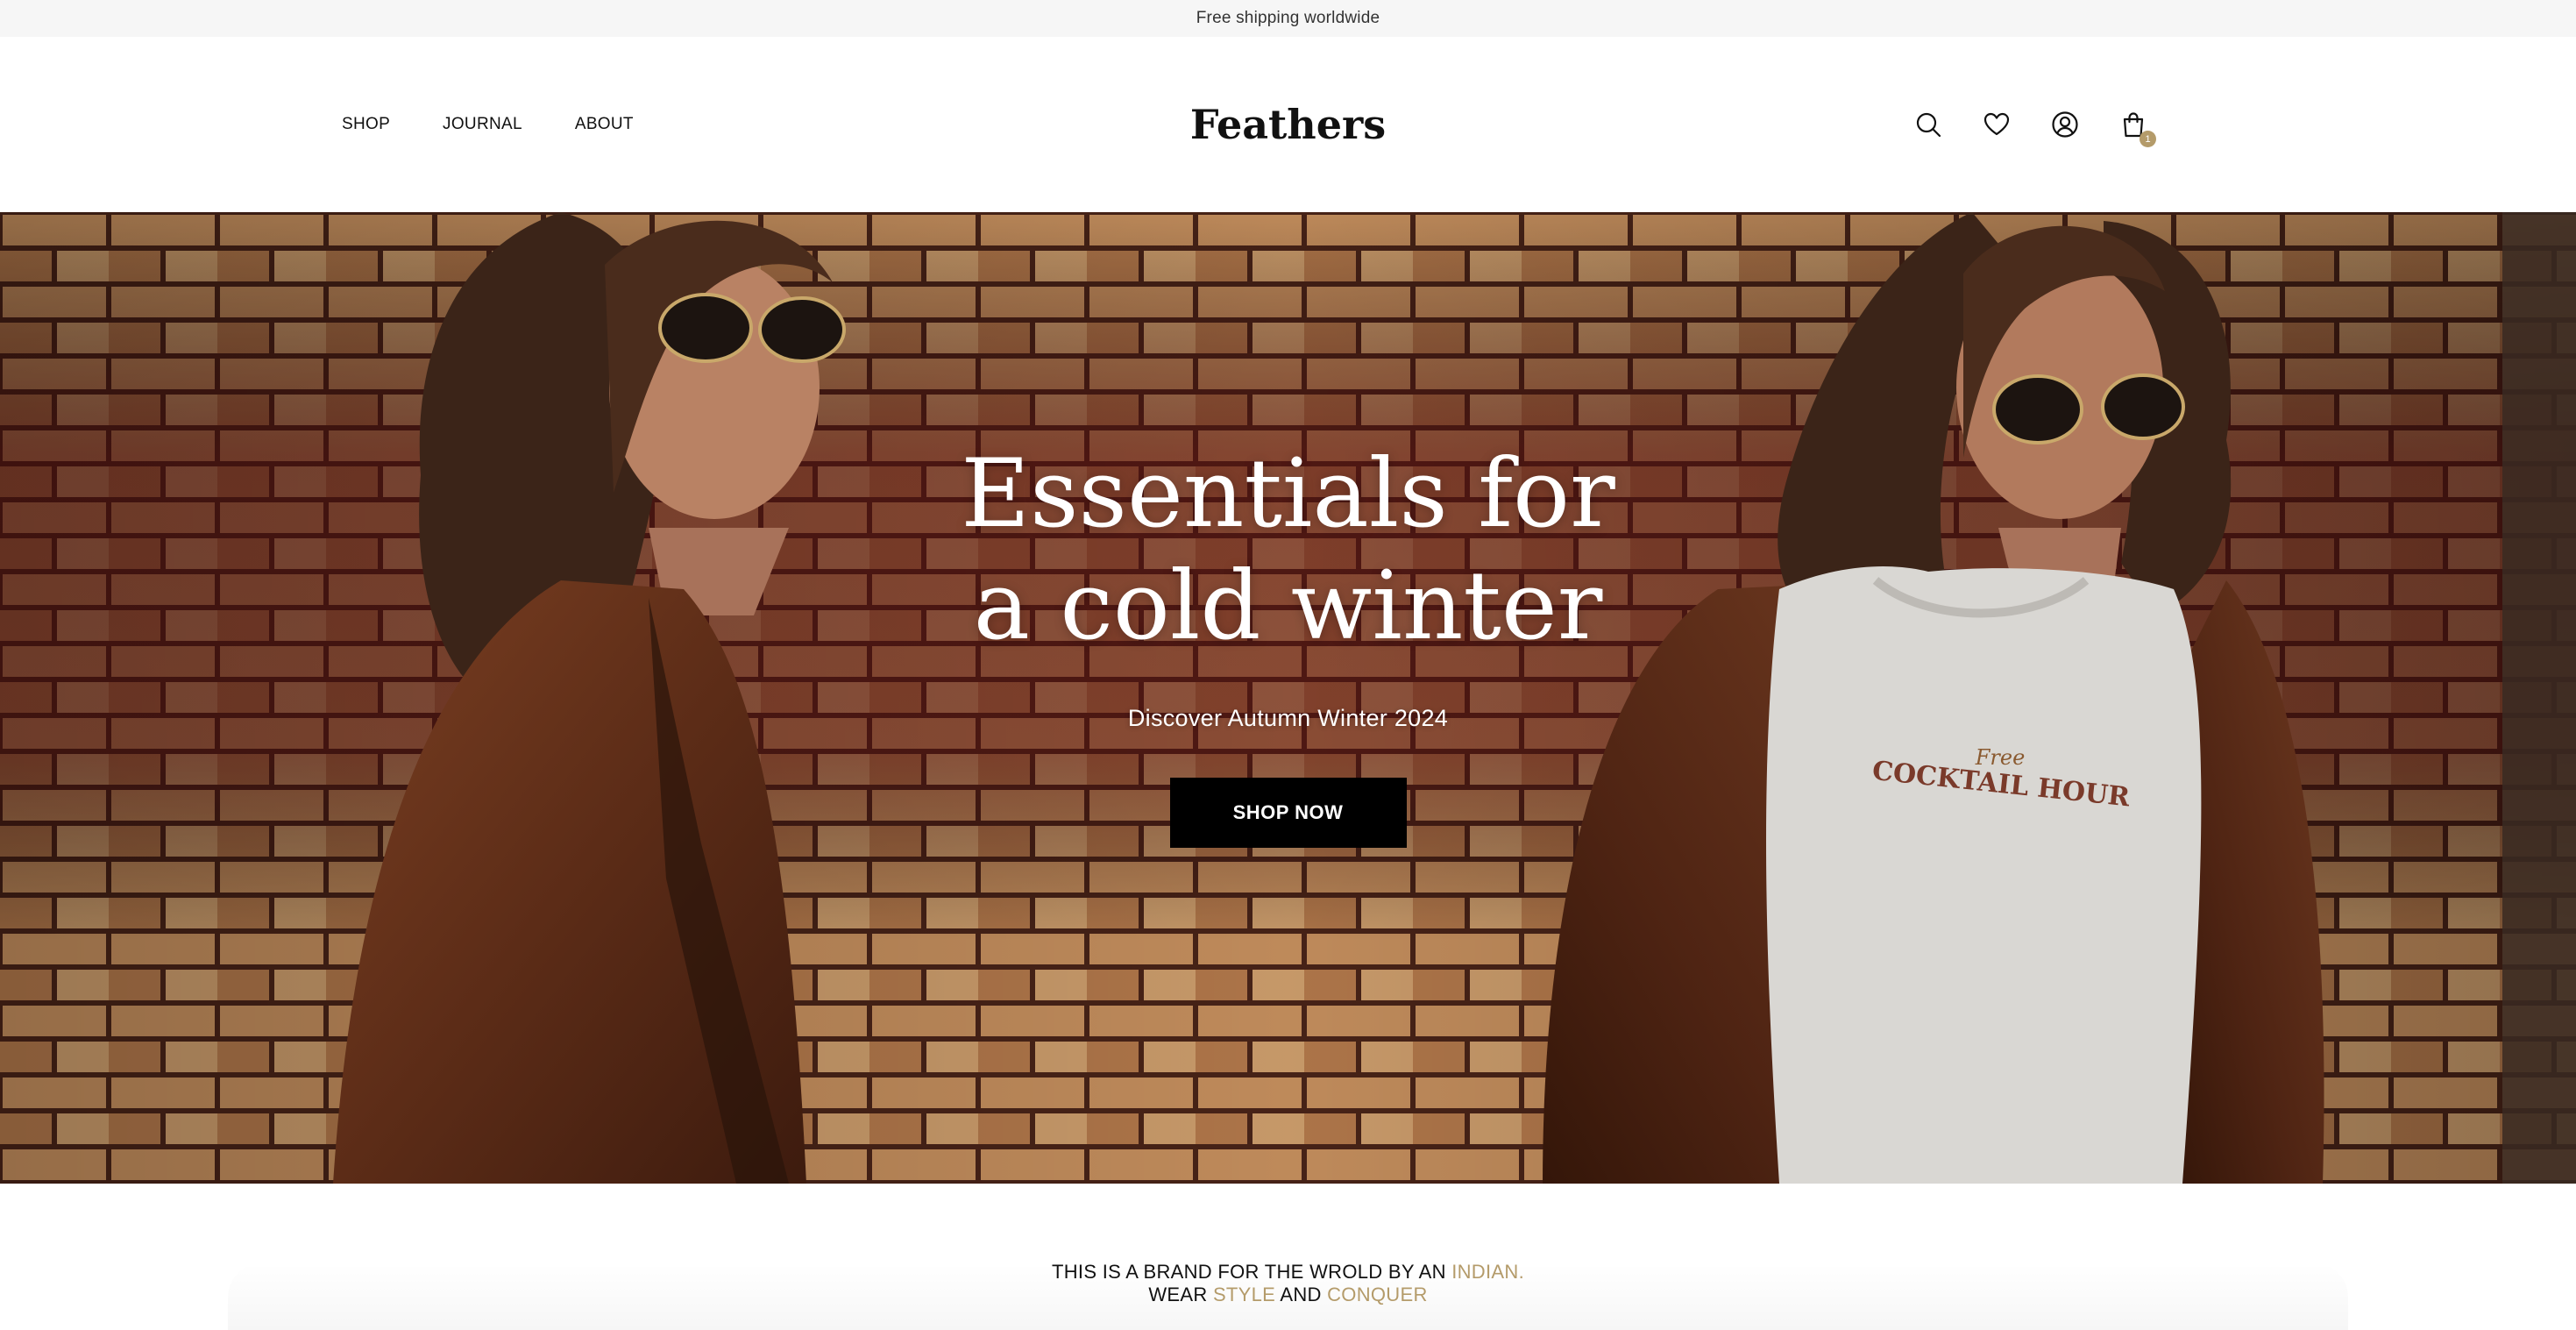 The width and height of the screenshot is (2576, 1330). I want to click on site-header: SHOP JOURNAL ABOUT Feathers 1, so click(1288, 124).